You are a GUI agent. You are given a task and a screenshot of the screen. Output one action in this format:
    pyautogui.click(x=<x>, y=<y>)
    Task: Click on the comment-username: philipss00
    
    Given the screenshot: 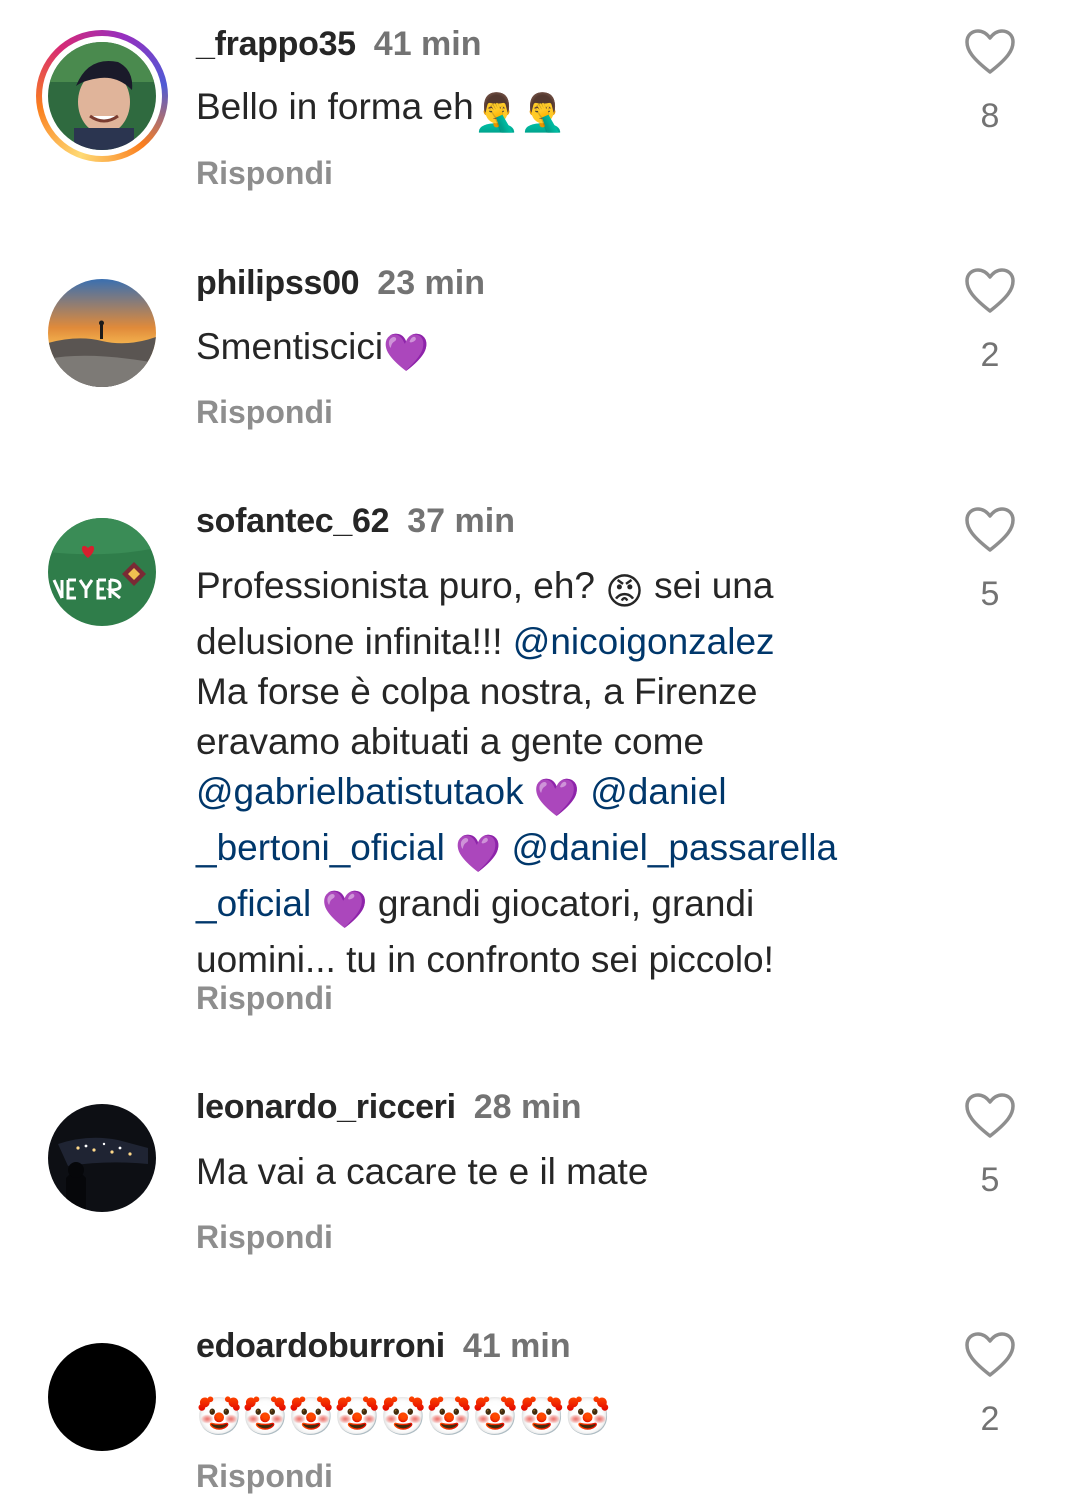 What is the action you would take?
    pyautogui.click(x=278, y=283)
    